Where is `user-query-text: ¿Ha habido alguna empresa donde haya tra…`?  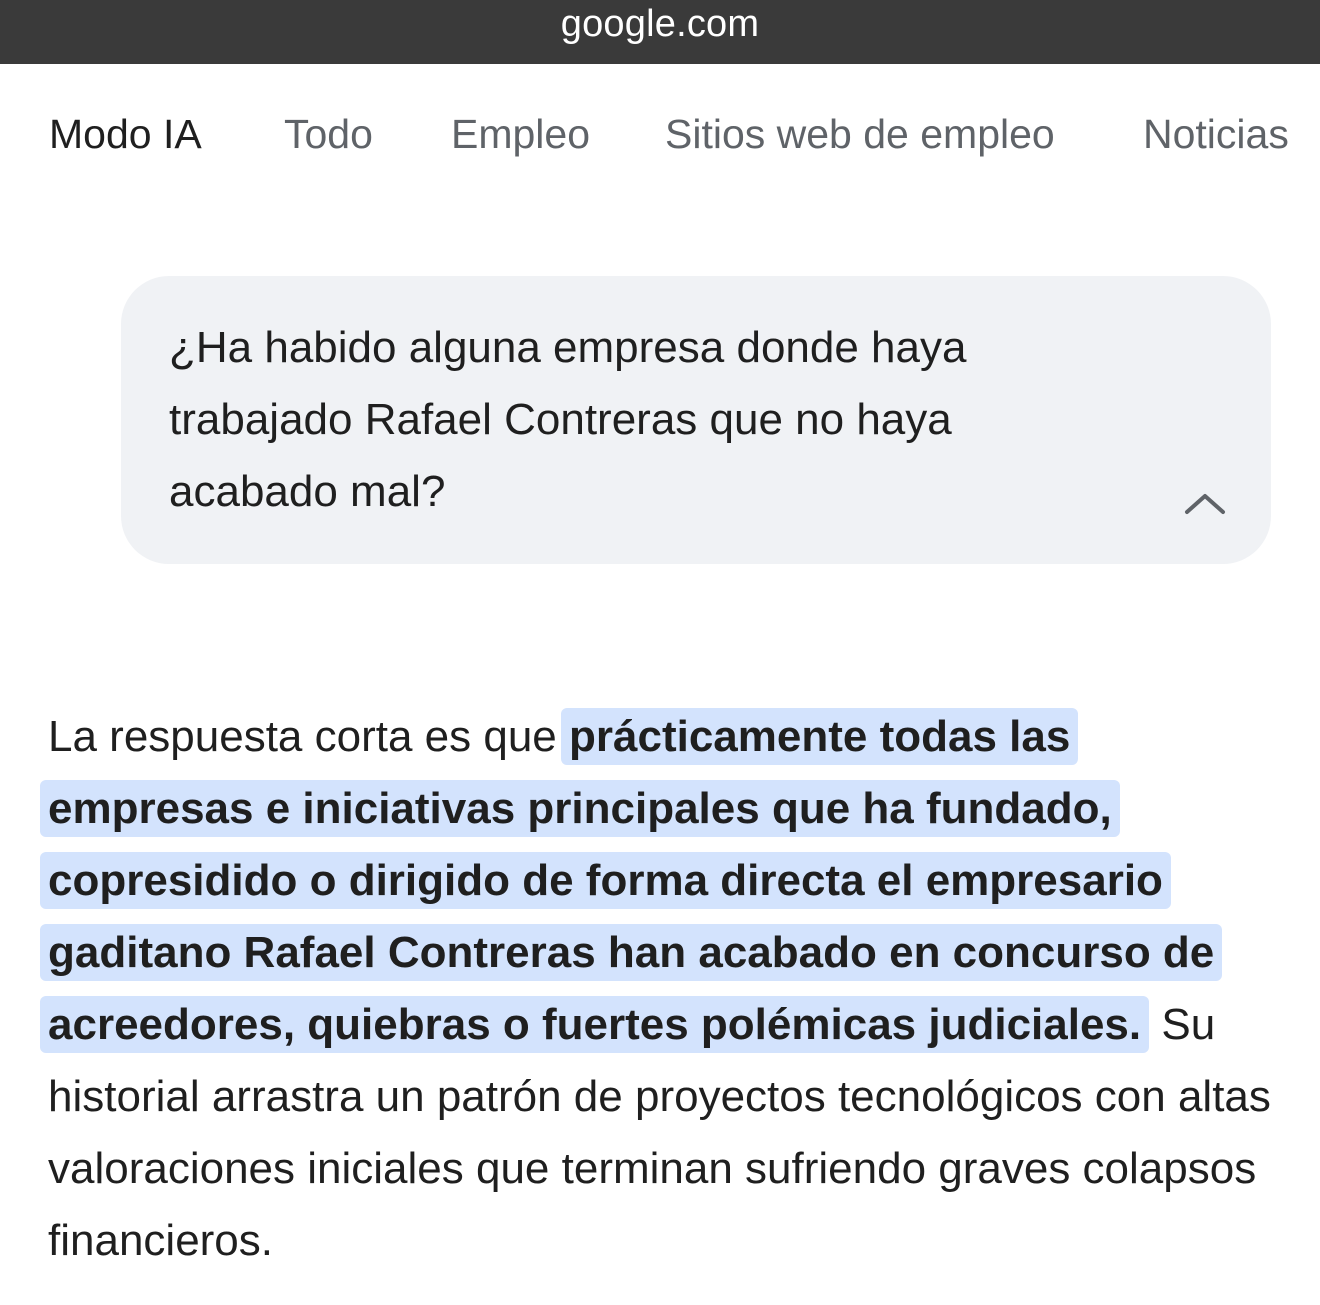 user-query-text: ¿Ha habido alguna empresa donde haya tra… is located at coordinates (568, 419).